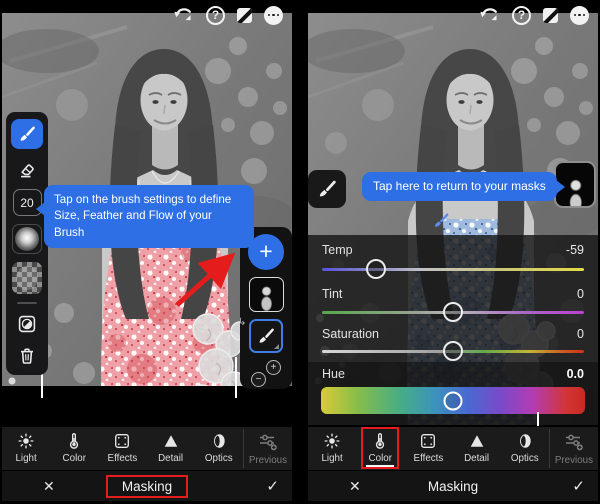  Describe the element at coordinates (477, 458) in the screenshot. I see `tab-label: Detail` at that location.